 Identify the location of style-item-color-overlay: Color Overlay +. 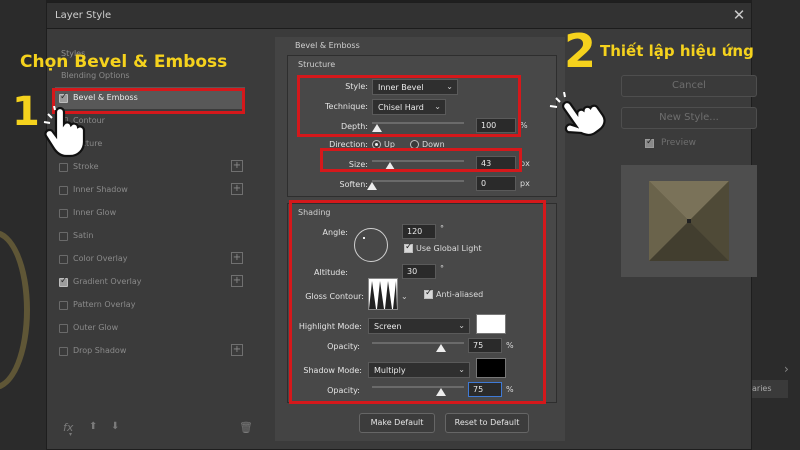
(150, 259).